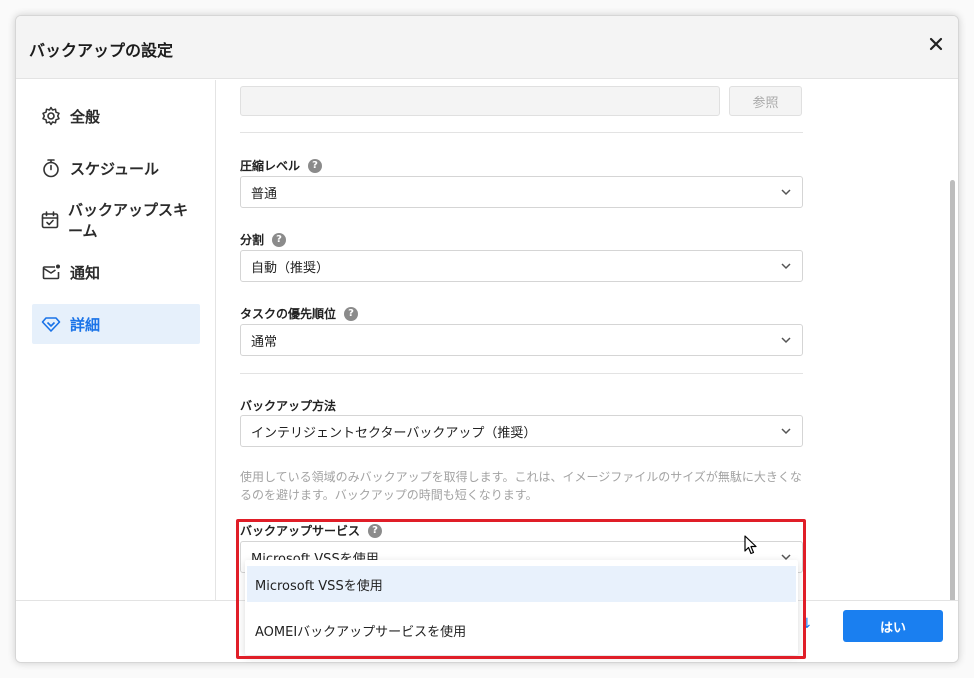 This screenshot has height=678, width=974. I want to click on backup-method-label: バックアップ方法, so click(288, 405).